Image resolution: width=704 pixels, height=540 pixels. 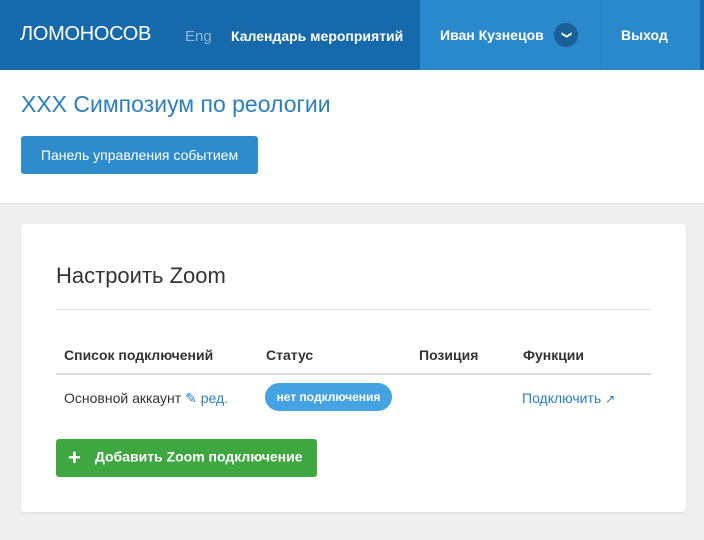 What do you see at coordinates (317, 36) in the screenshot?
I see `calendar-link: Календарь мероприятий` at bounding box center [317, 36].